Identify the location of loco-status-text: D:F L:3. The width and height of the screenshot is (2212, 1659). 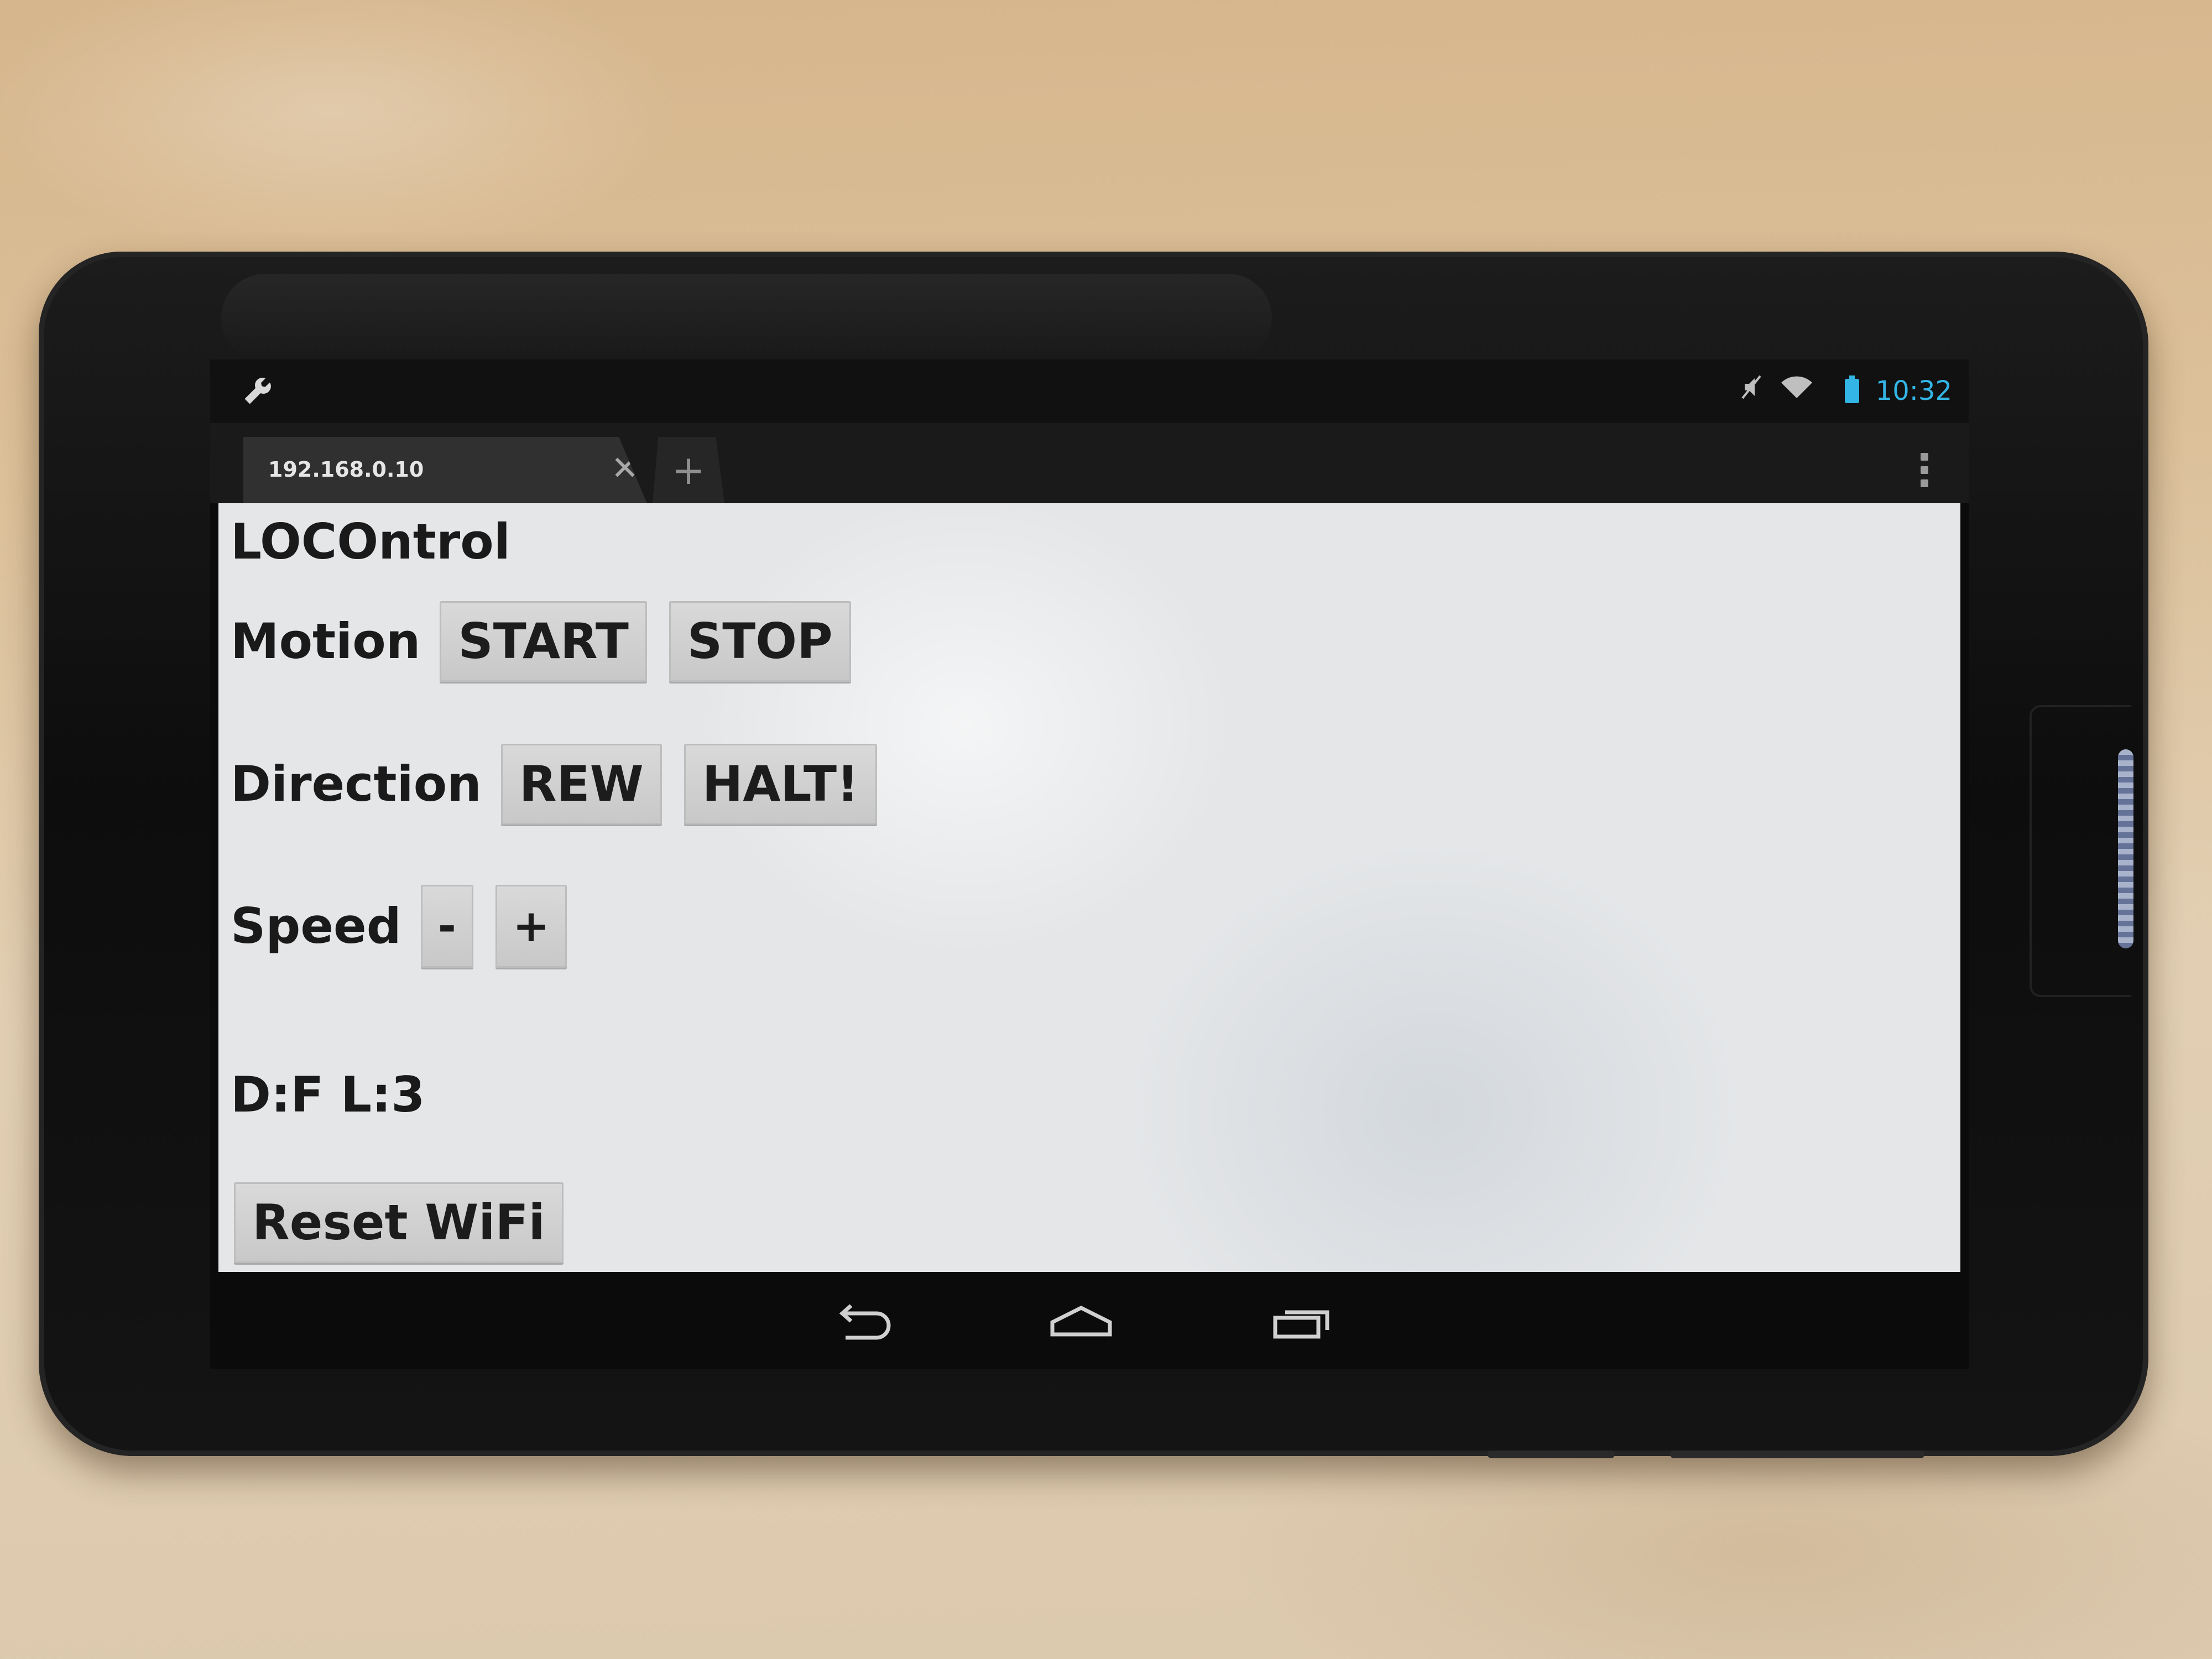
(328, 1095).